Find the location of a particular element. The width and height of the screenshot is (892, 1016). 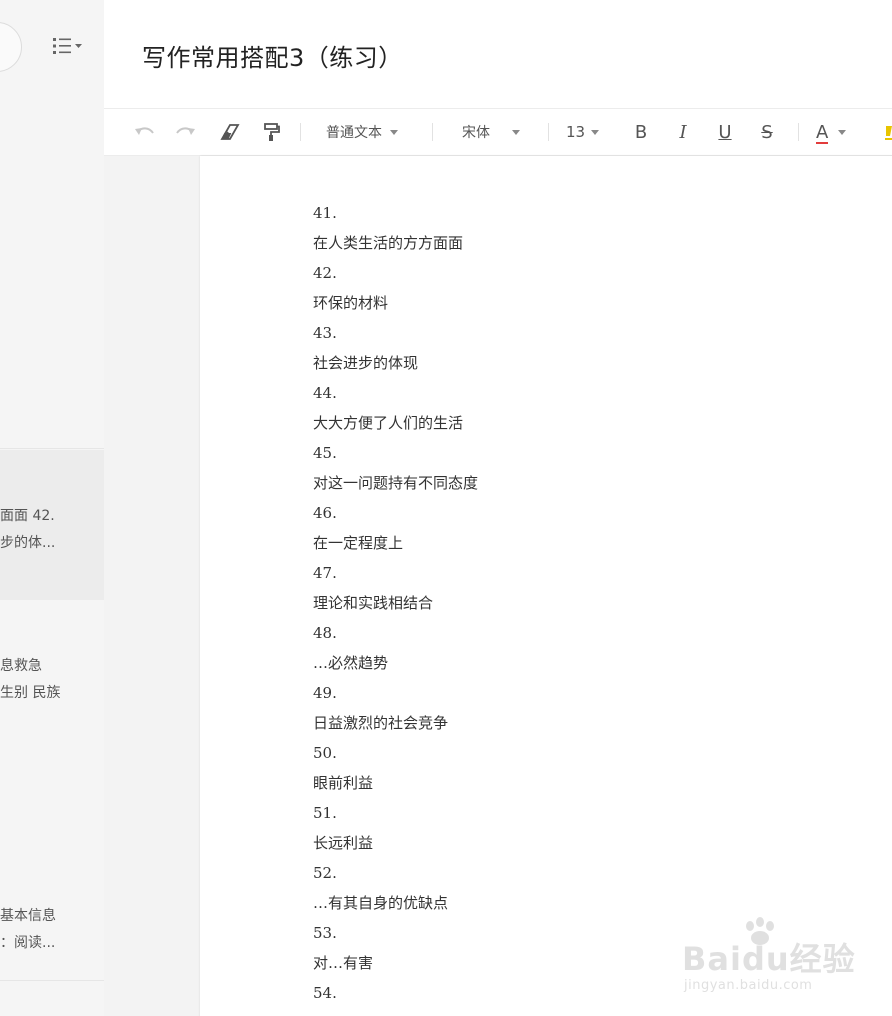

sidebar-doc-card: 息救急 生别 民族 is located at coordinates (52, 675).